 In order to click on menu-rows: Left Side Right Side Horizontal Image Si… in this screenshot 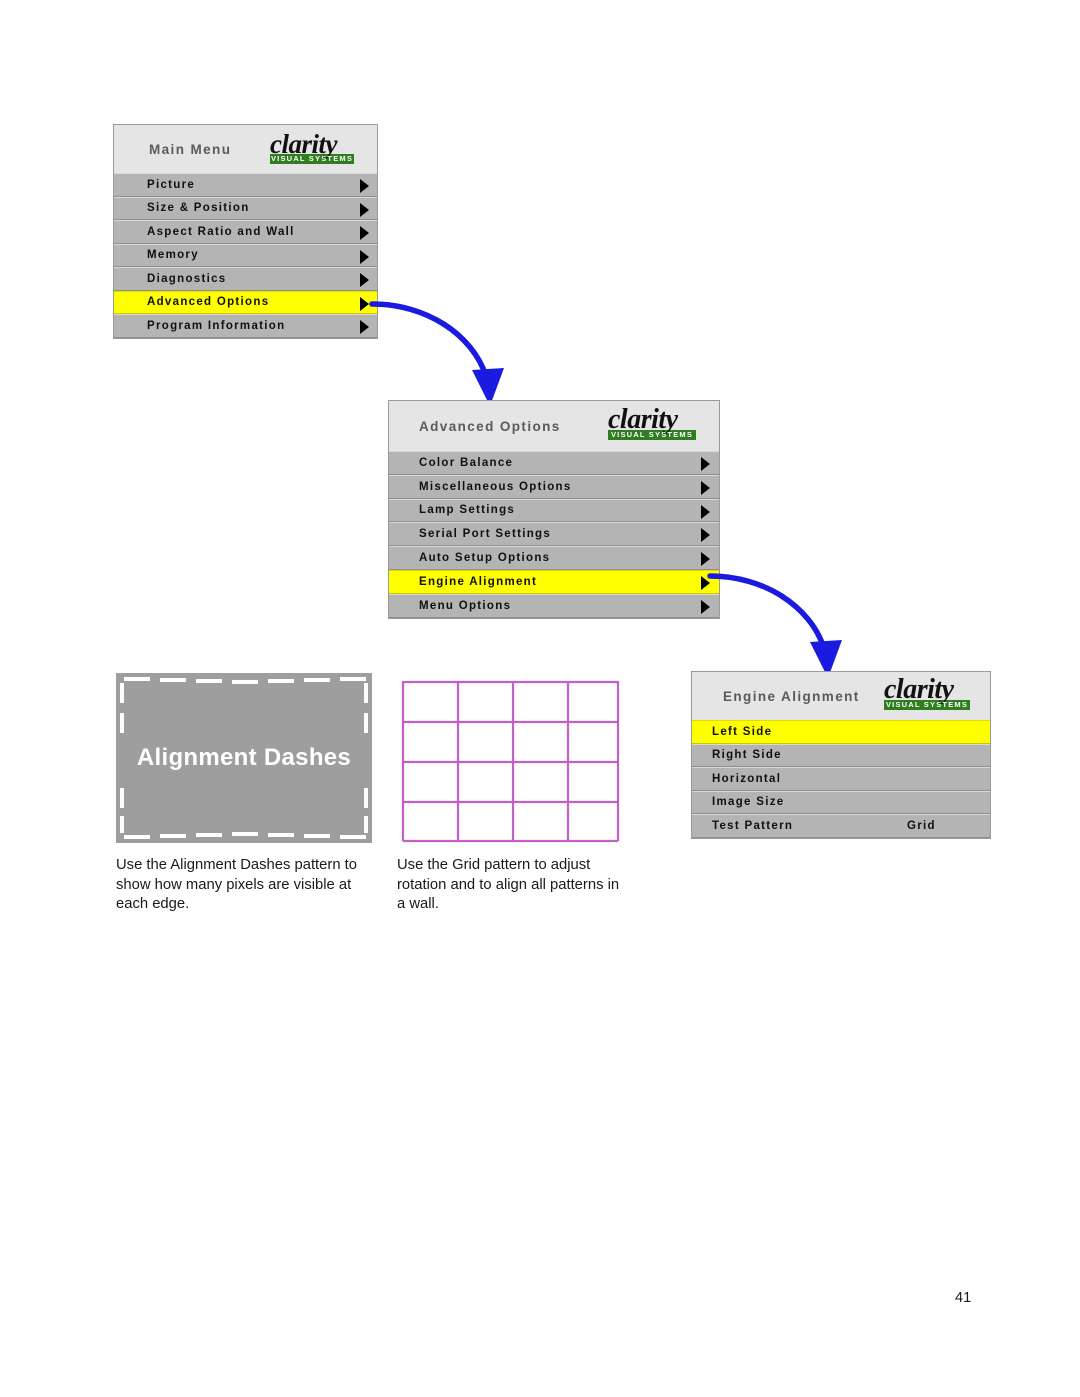, I will do `click(841, 779)`.